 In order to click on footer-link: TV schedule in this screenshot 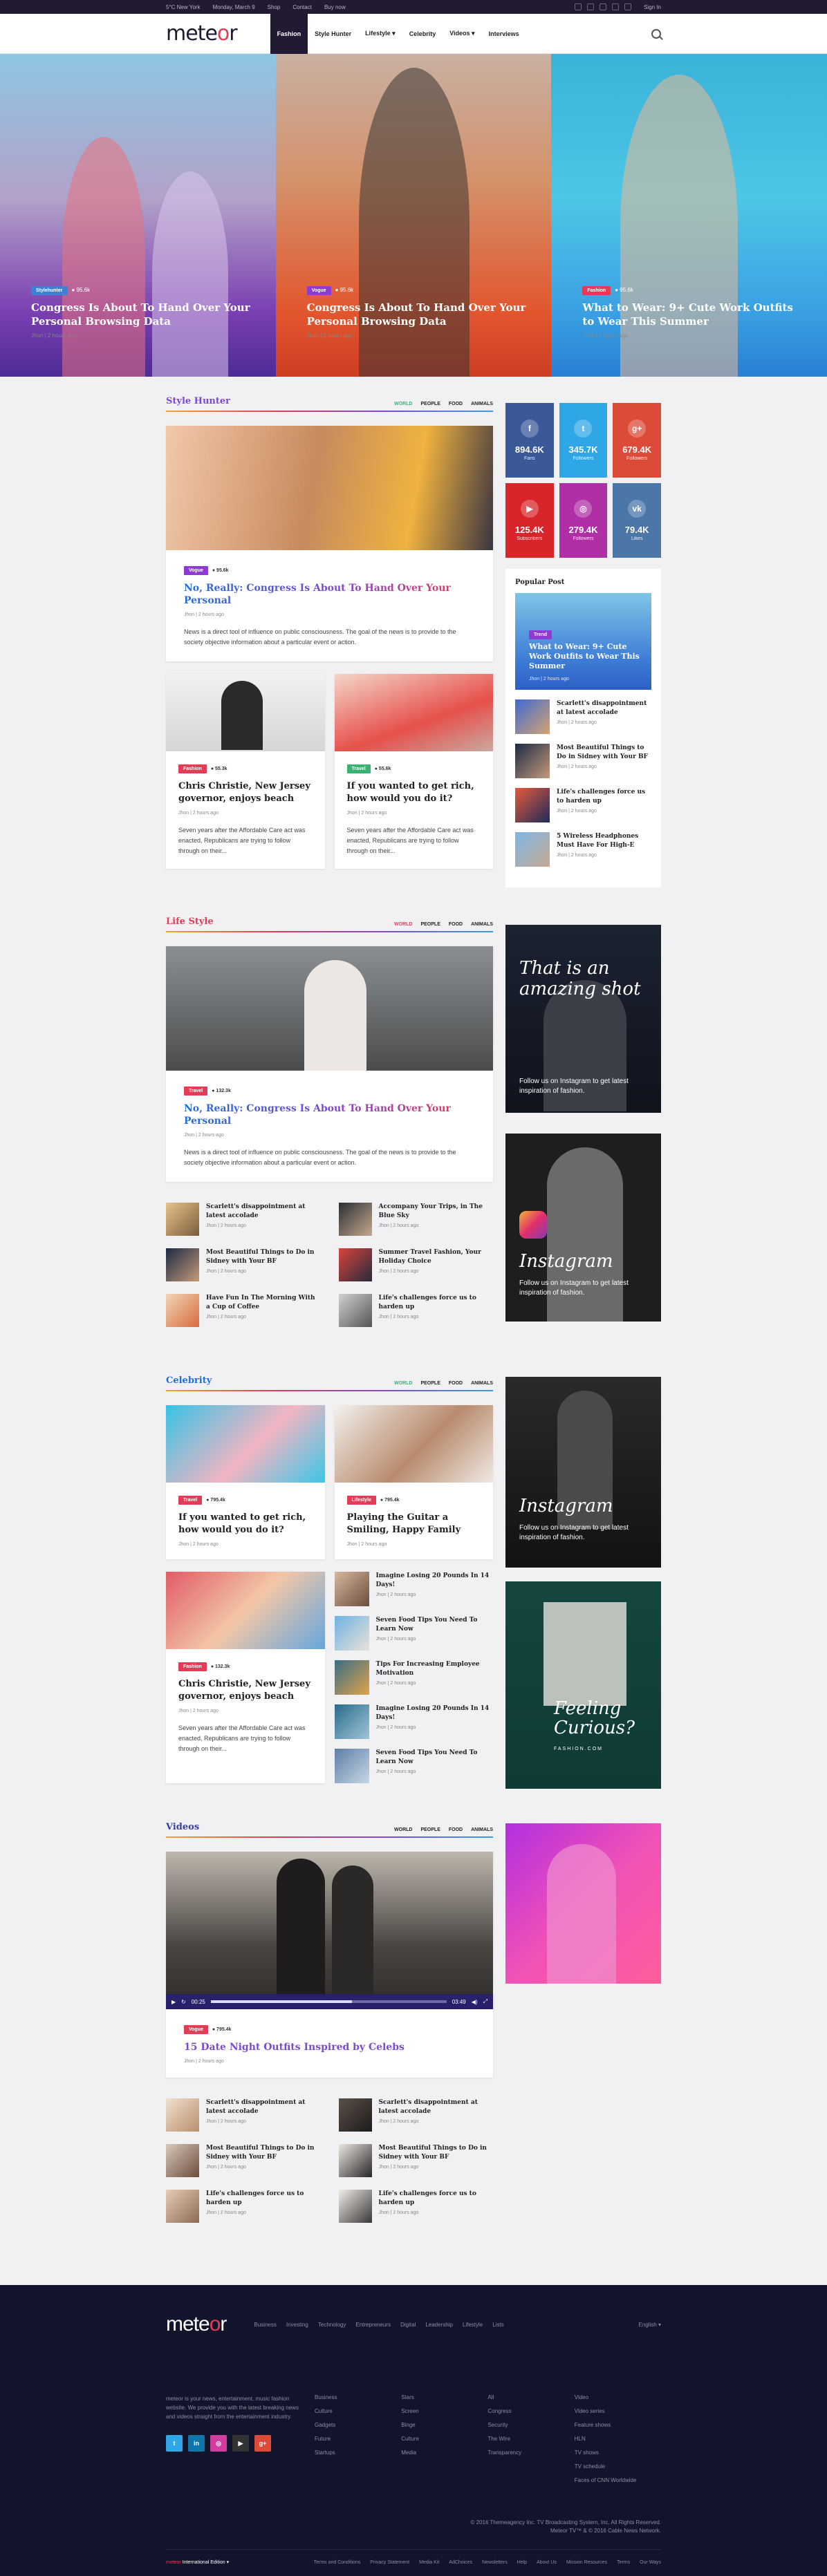, I will do `click(618, 2466)`.